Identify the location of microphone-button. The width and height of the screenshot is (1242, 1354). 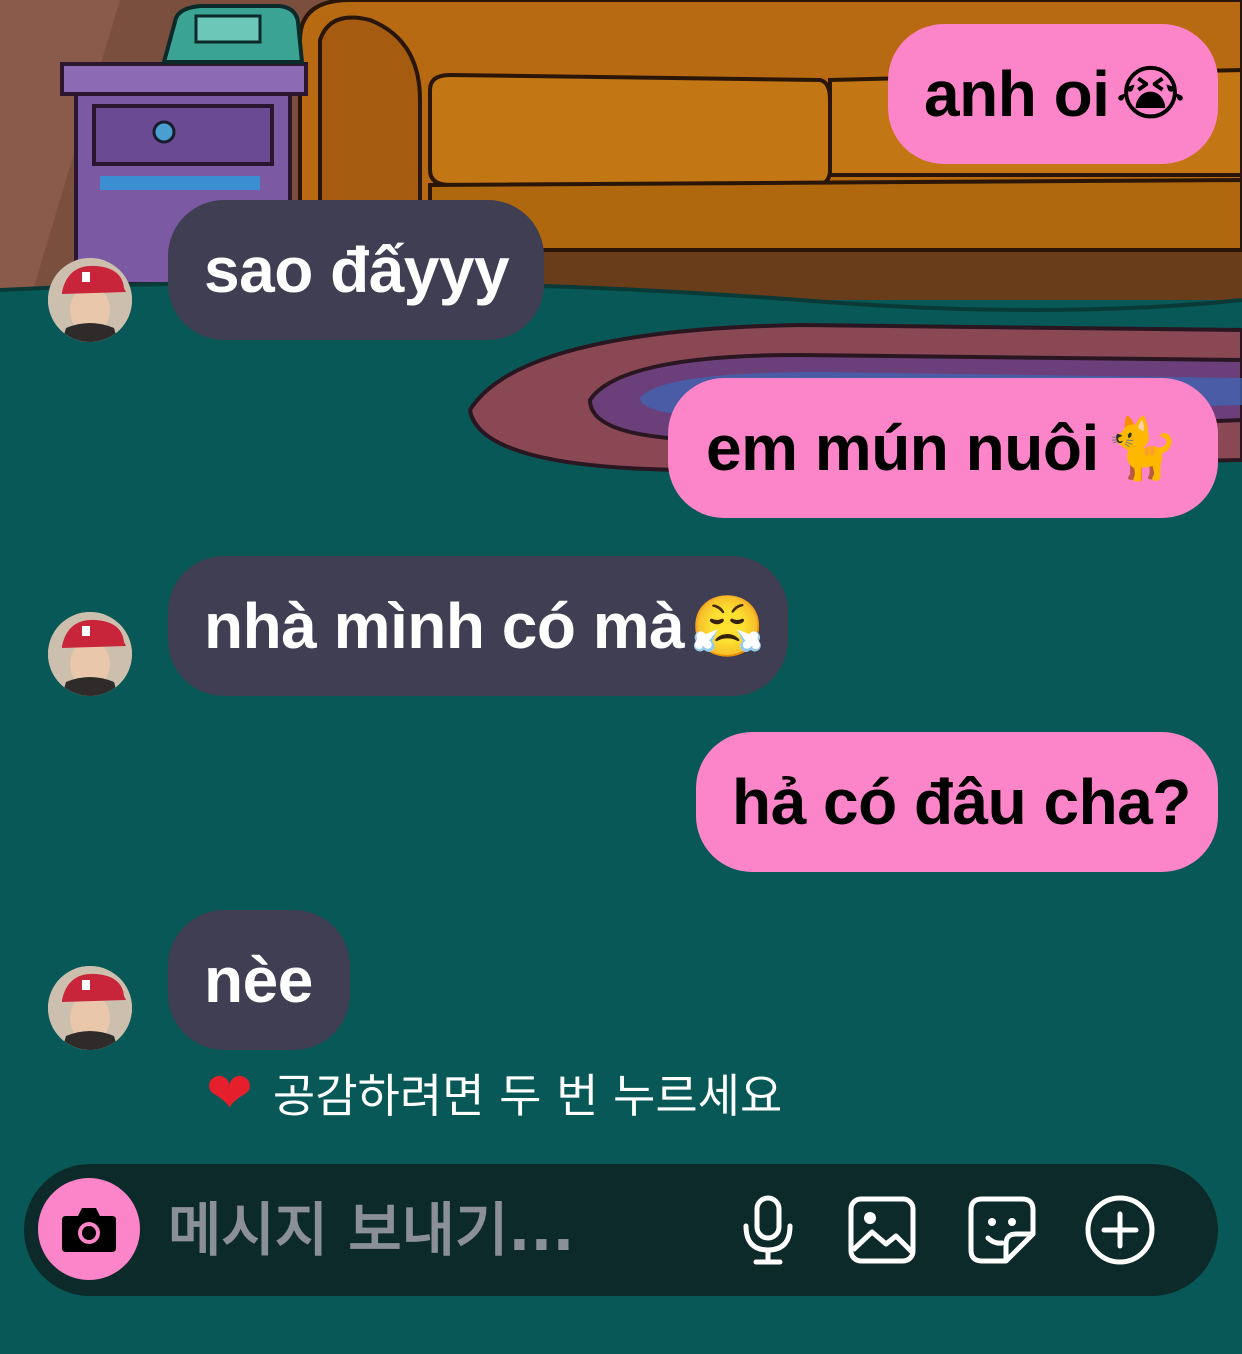
(768, 1230).